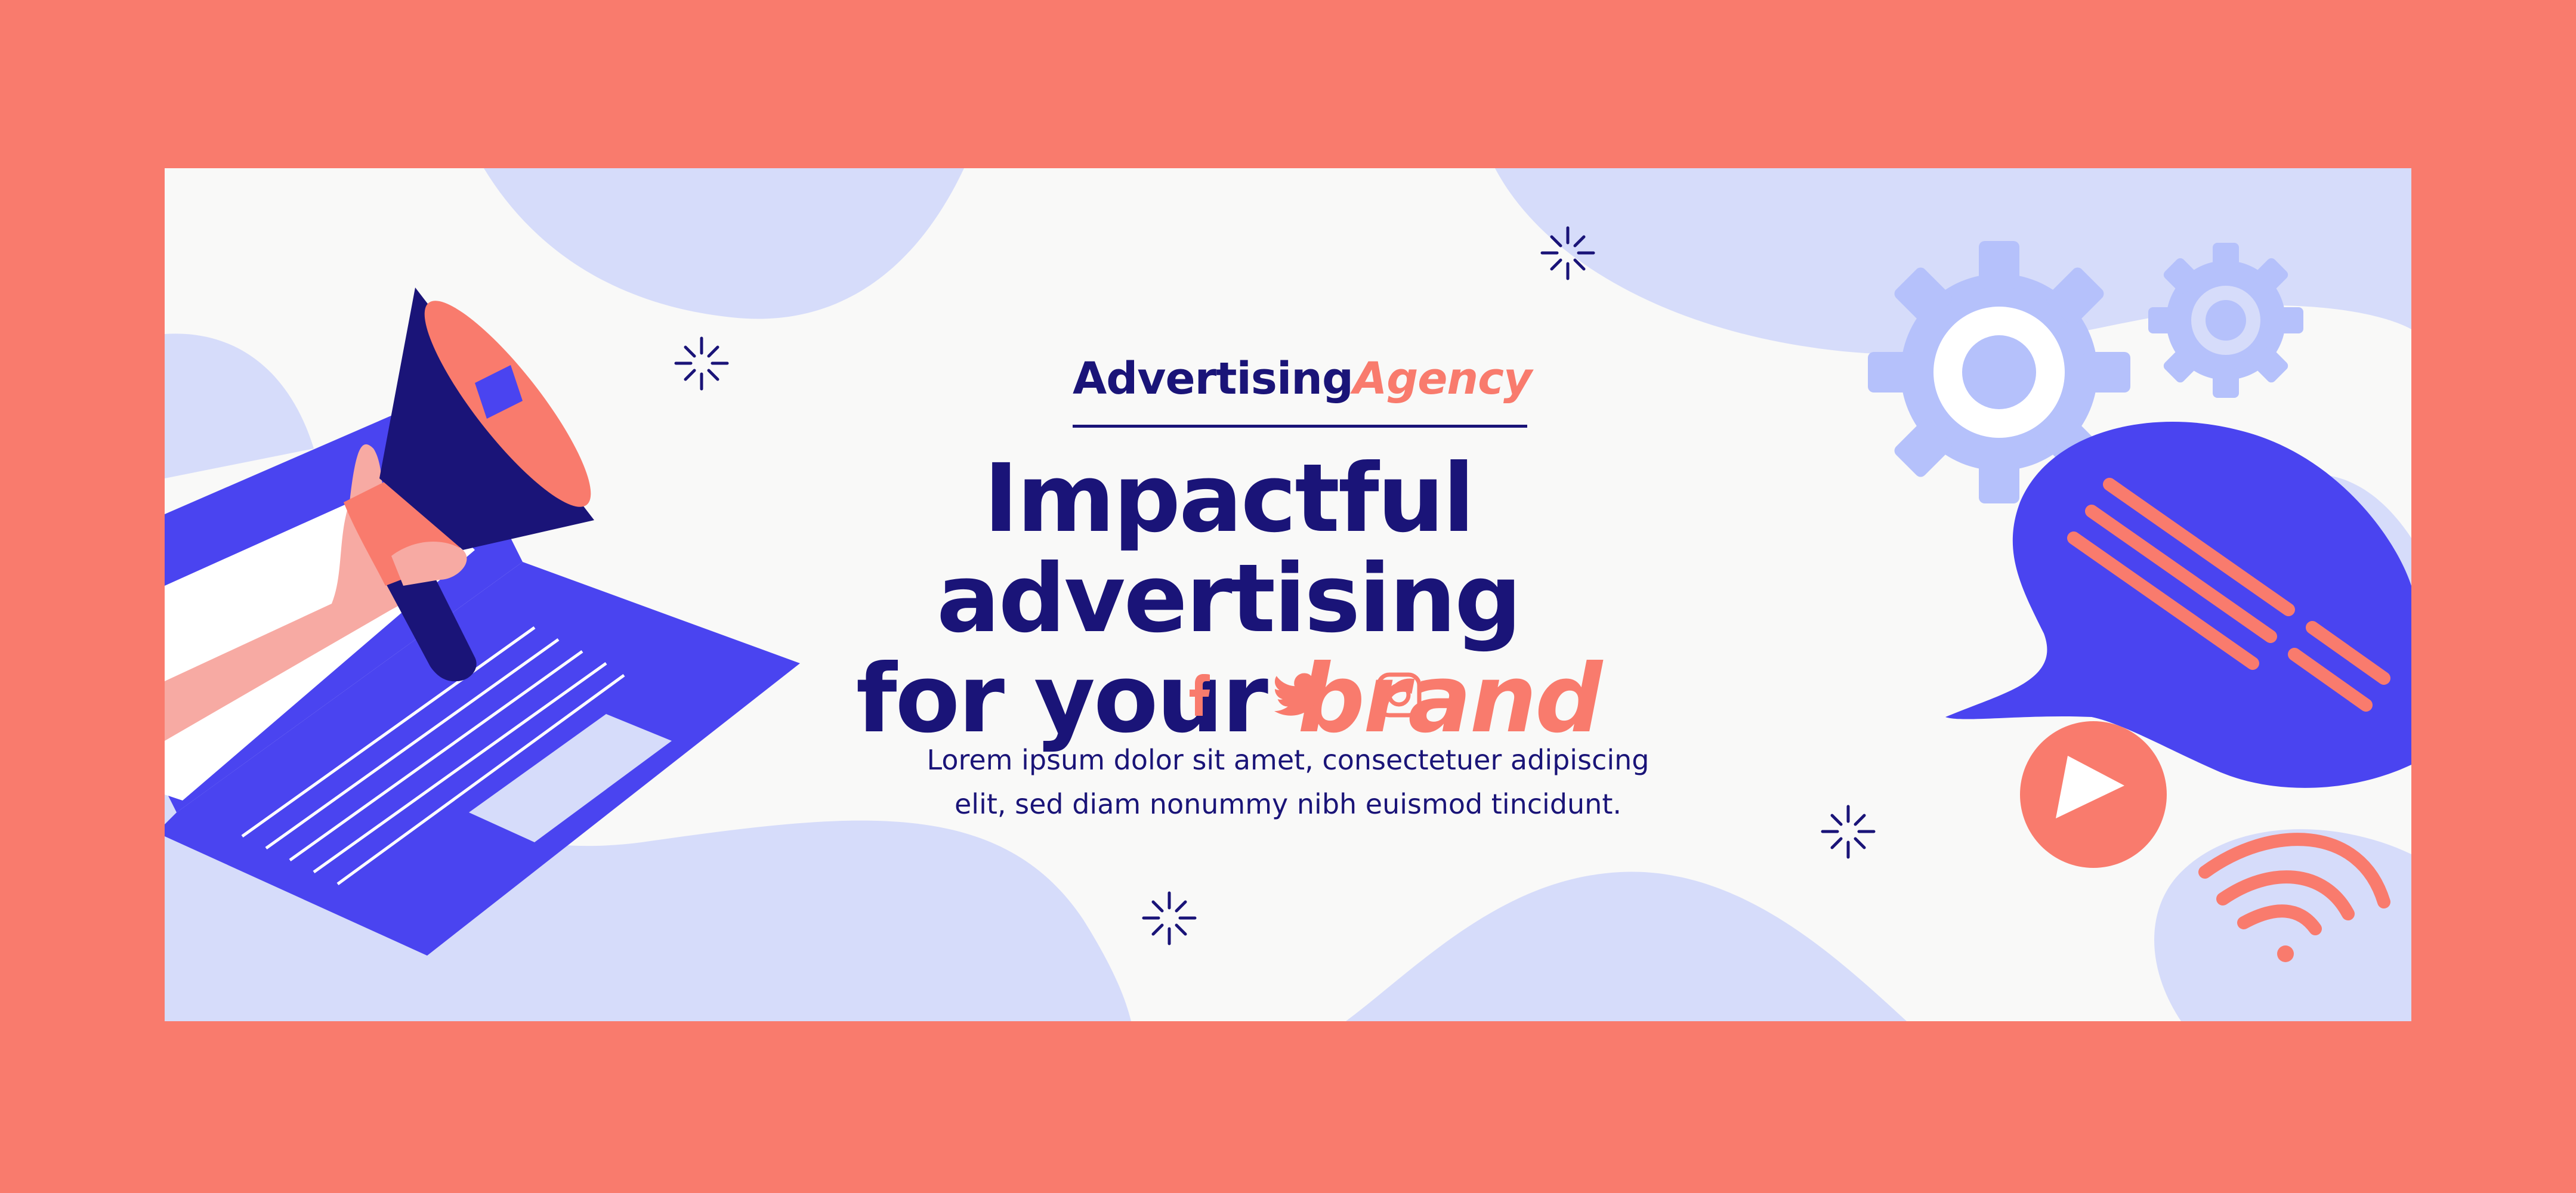 The width and height of the screenshot is (2576, 1193). I want to click on facebook-icon, so click(1199, 695).